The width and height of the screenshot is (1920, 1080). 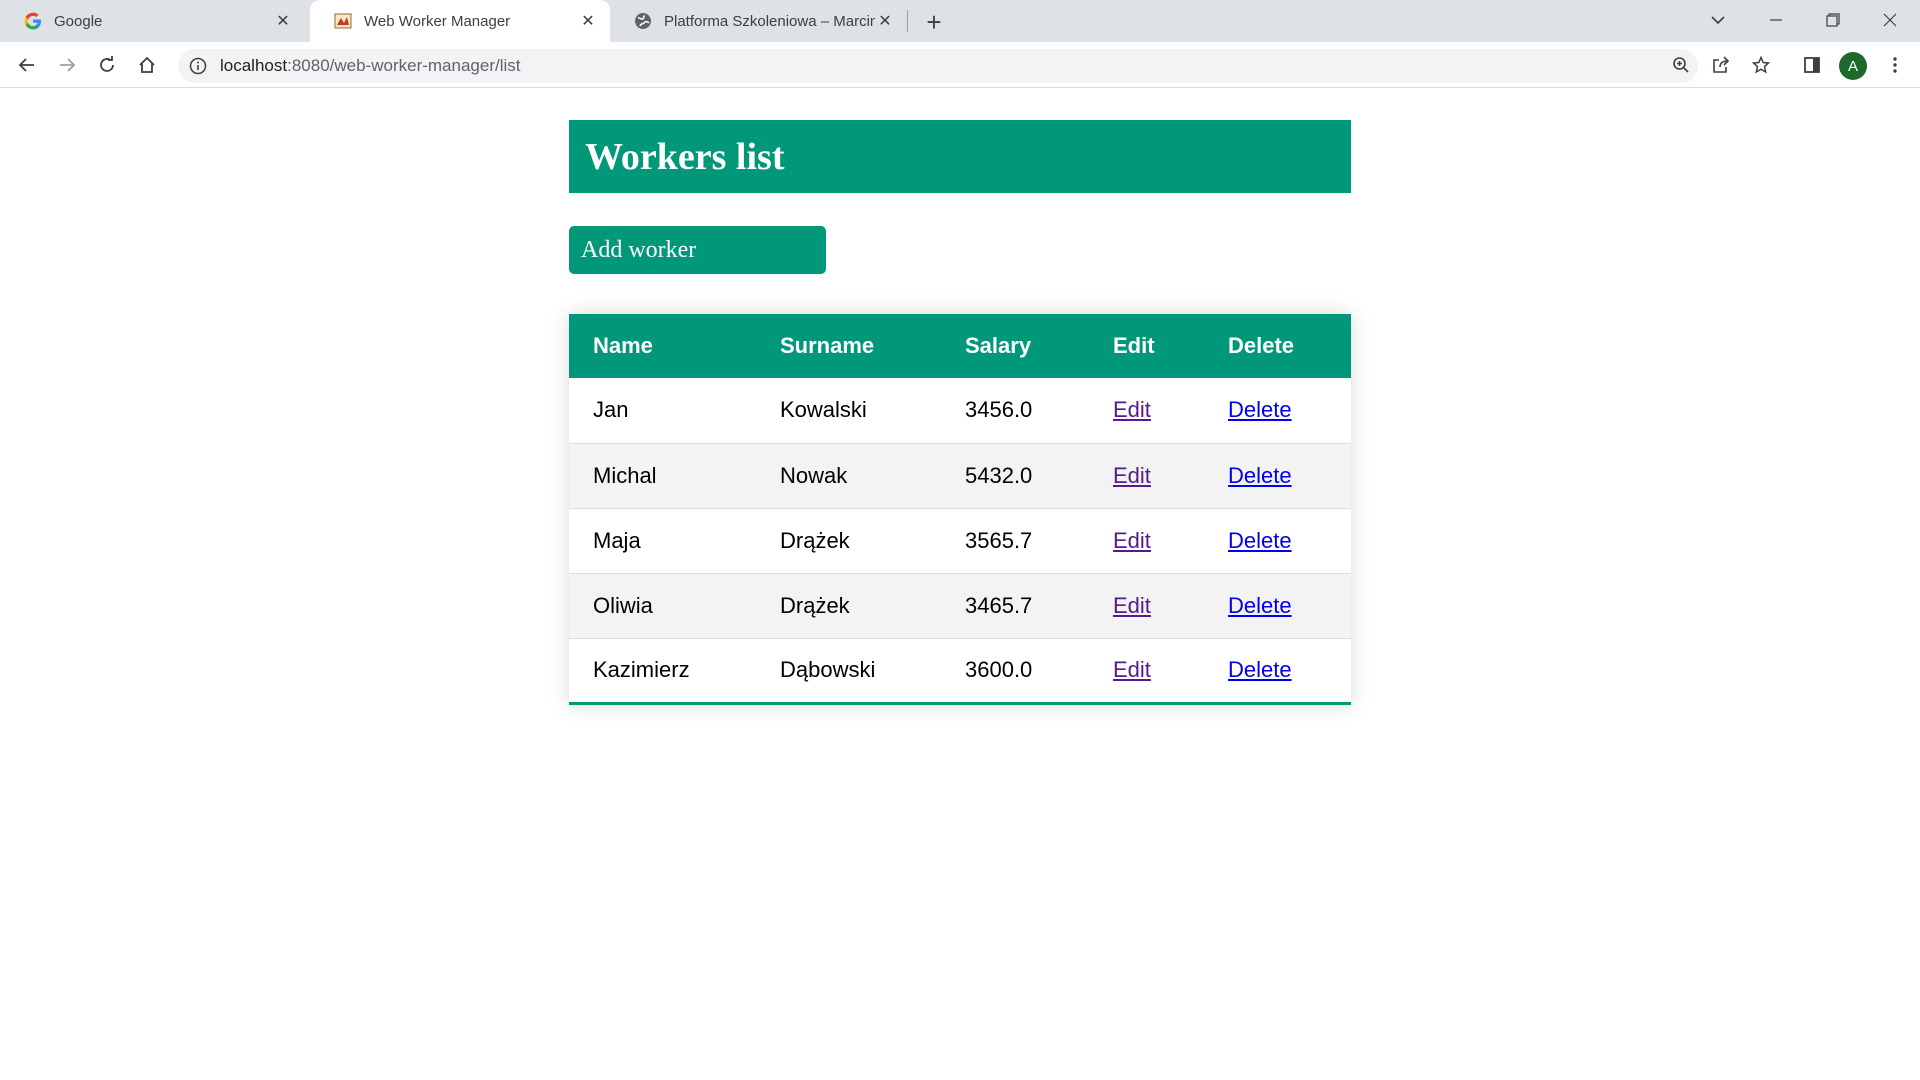 I want to click on table-row: Maja Drążek 3565.7 Edit Delete, so click(x=960, y=541).